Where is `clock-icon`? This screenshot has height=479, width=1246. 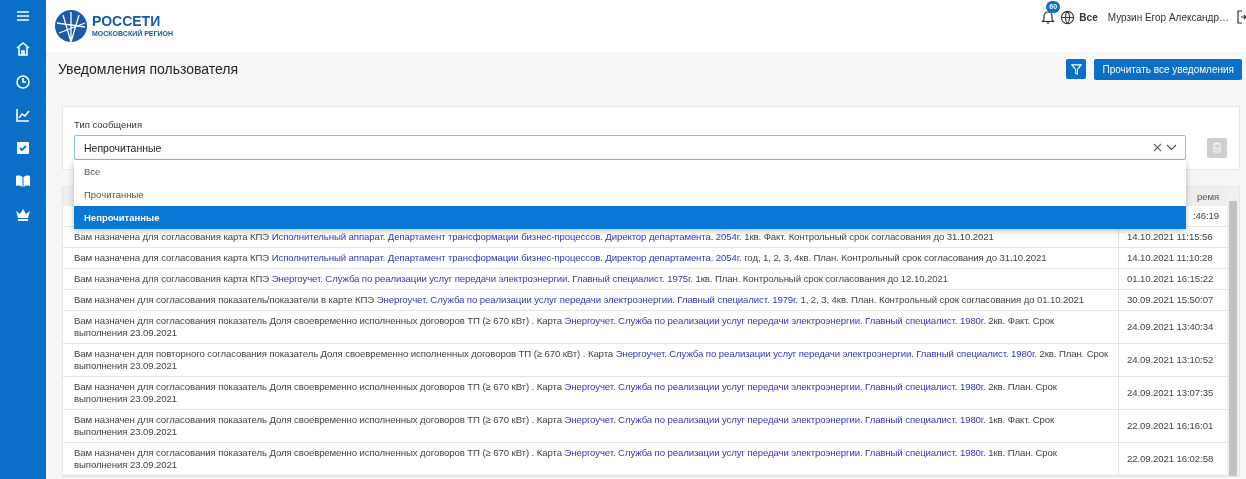
clock-icon is located at coordinates (23, 82).